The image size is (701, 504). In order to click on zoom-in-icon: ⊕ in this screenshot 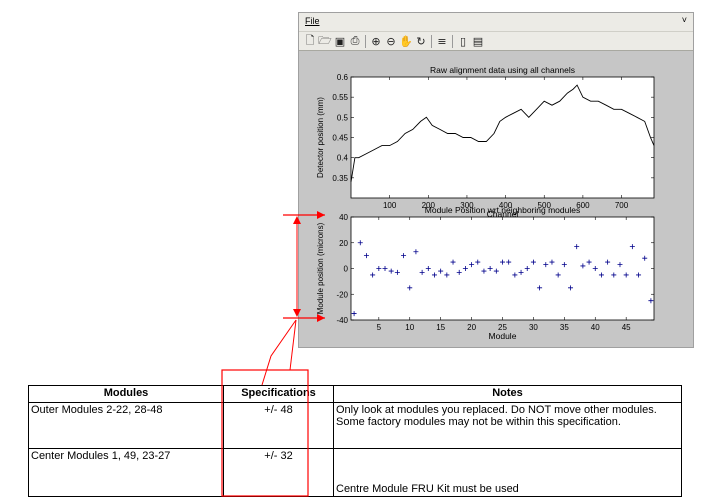, I will do `click(376, 41)`.